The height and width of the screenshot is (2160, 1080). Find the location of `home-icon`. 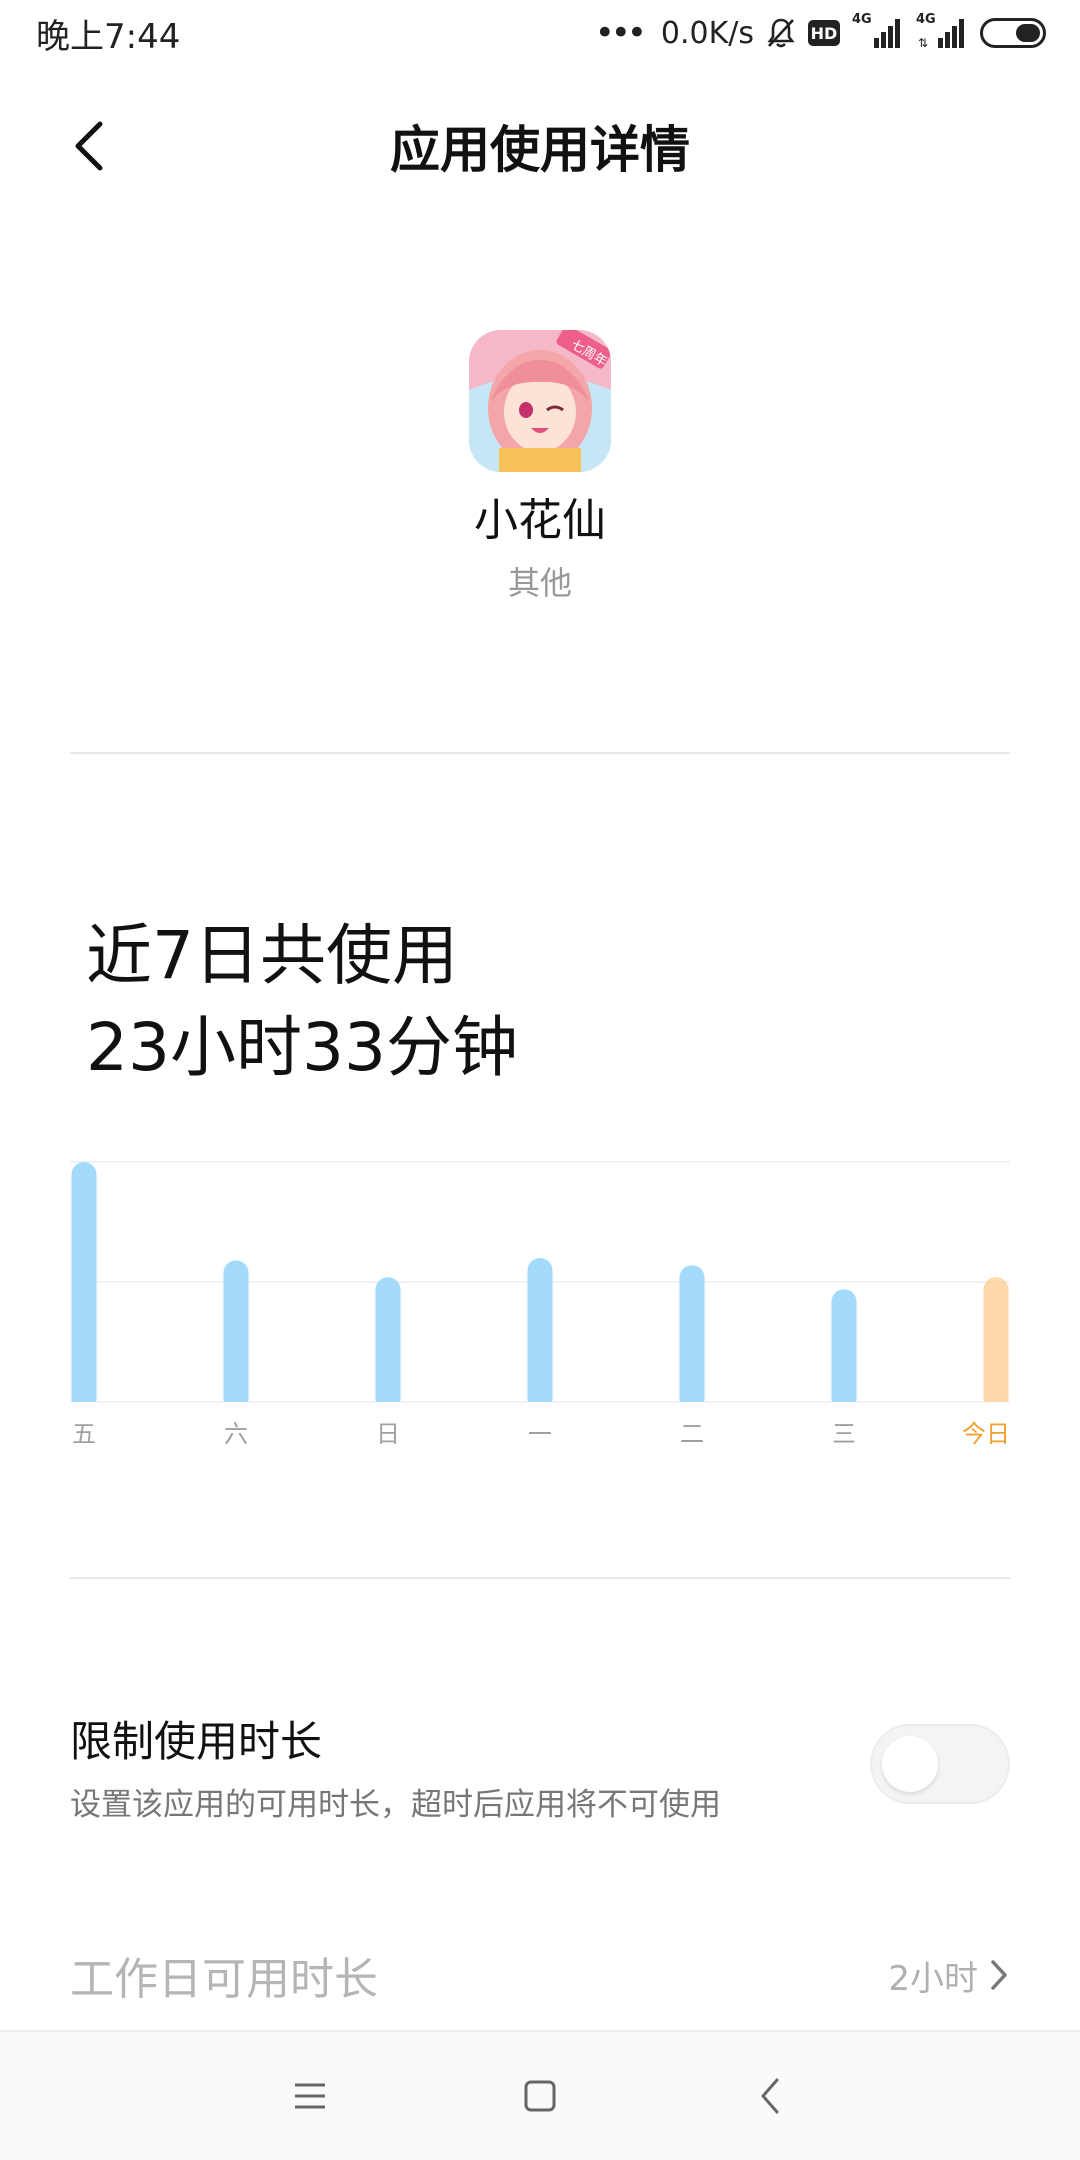

home-icon is located at coordinates (540, 2096).